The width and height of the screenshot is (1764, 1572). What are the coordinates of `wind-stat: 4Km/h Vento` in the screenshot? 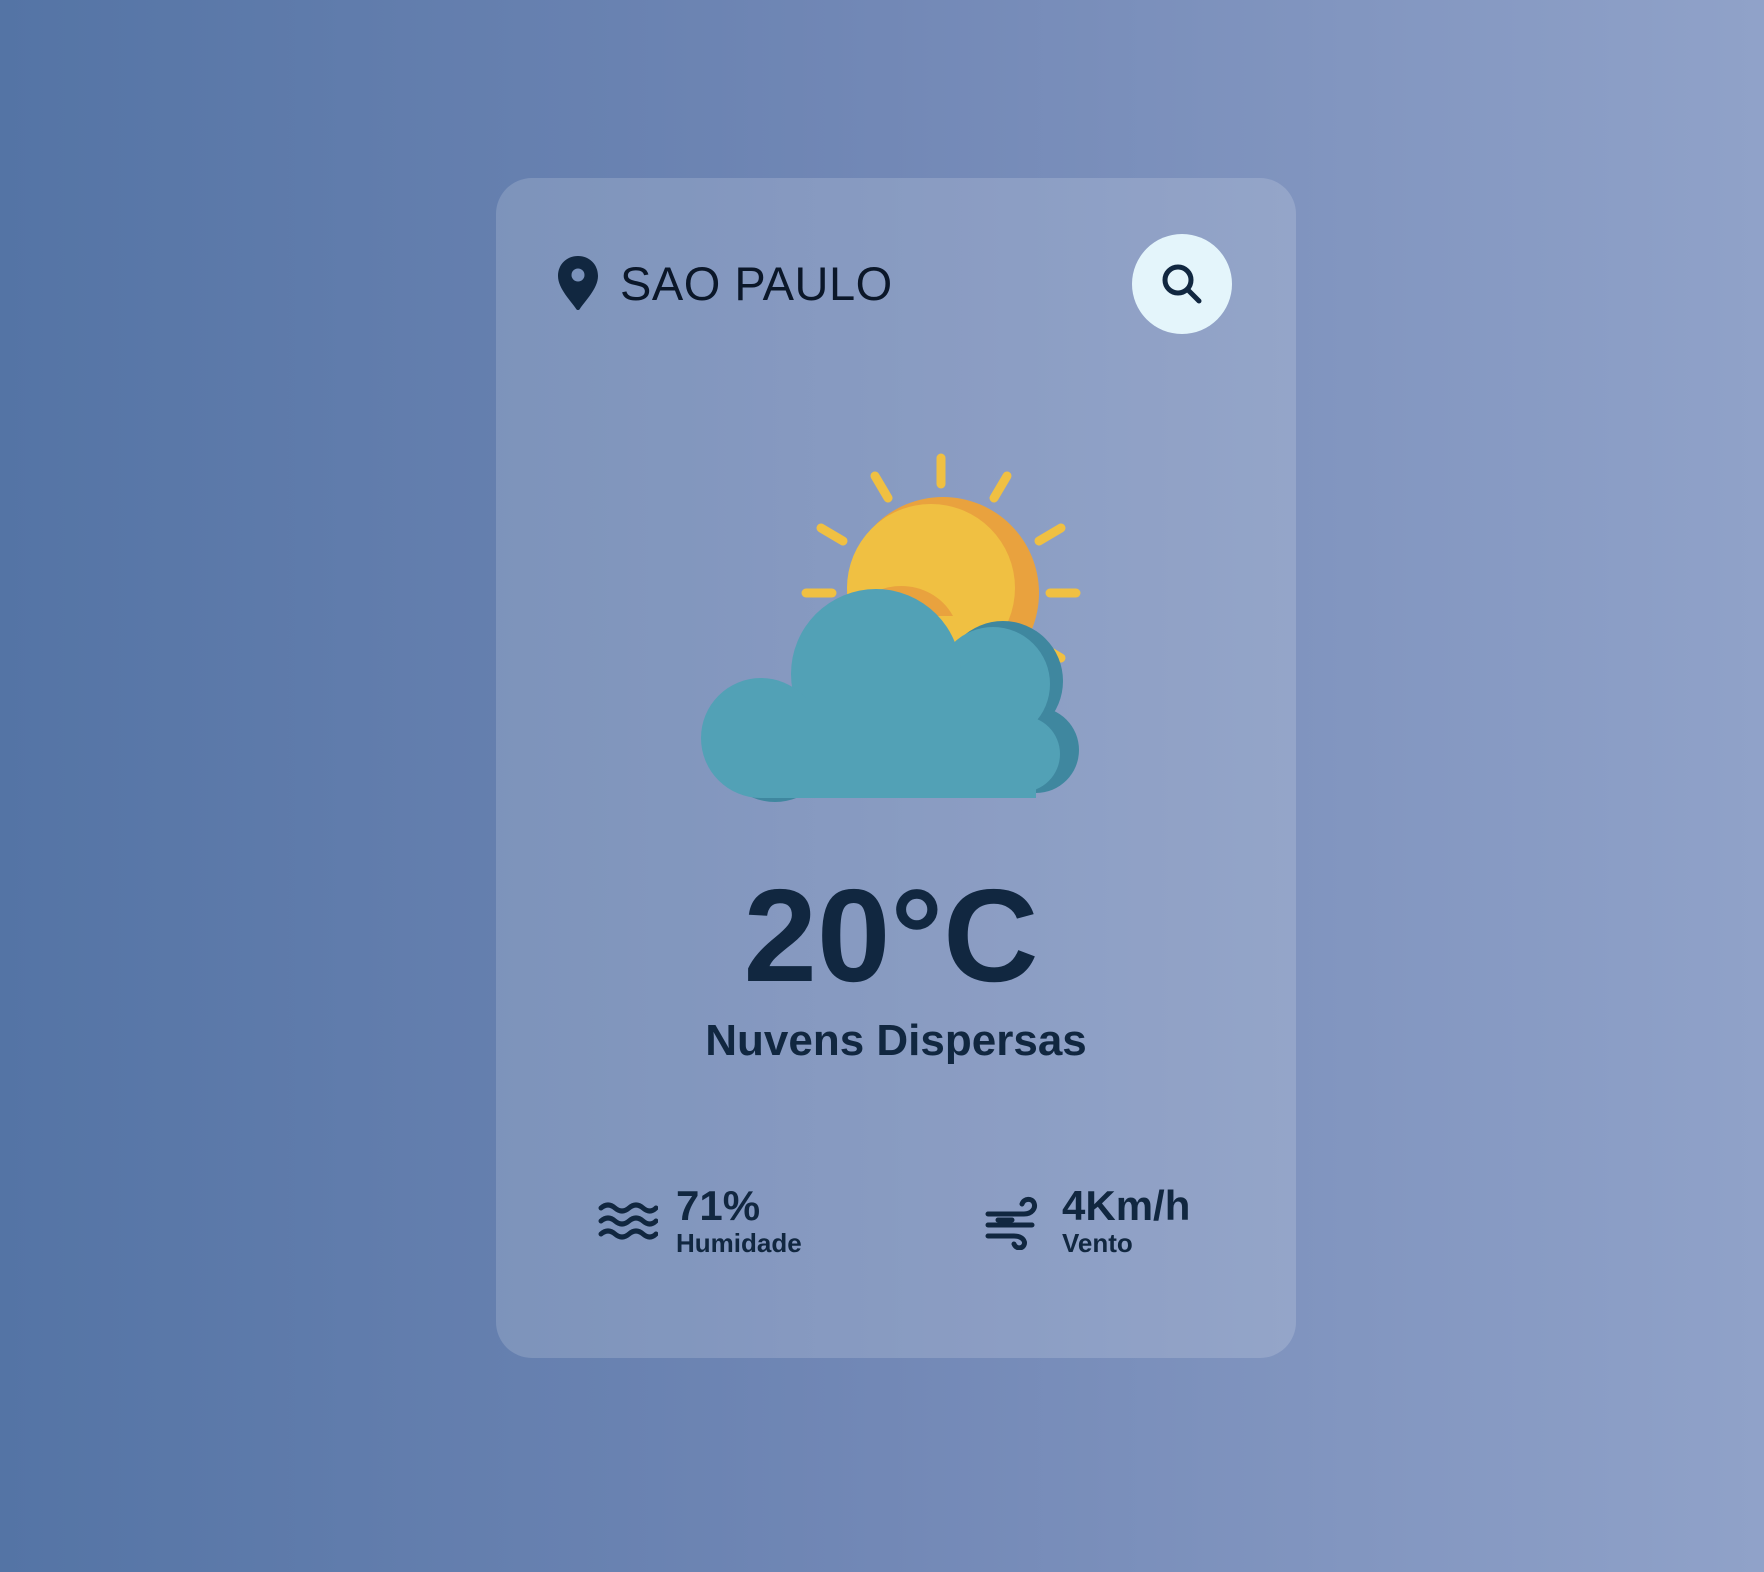 It's located at (1087, 1220).